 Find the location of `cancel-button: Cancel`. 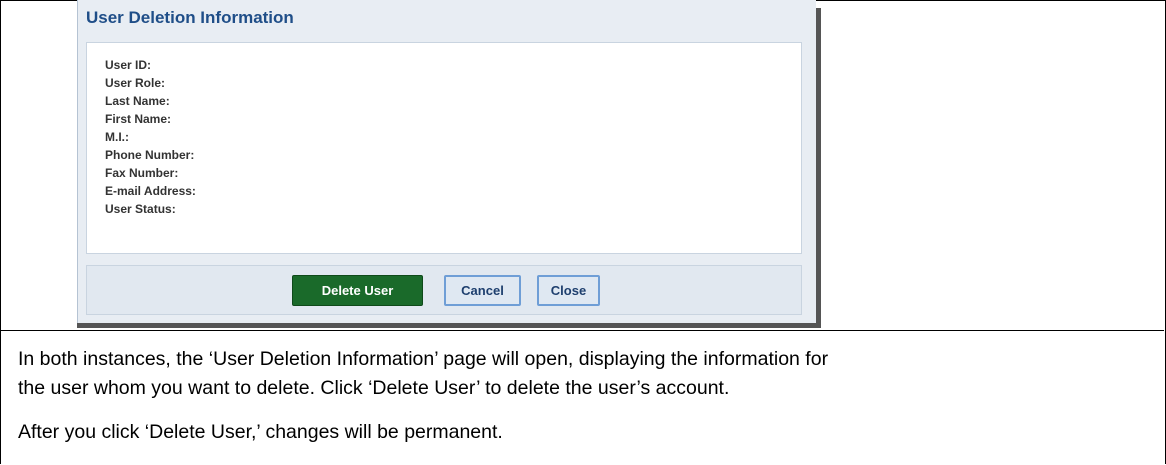

cancel-button: Cancel is located at coordinates (482, 290).